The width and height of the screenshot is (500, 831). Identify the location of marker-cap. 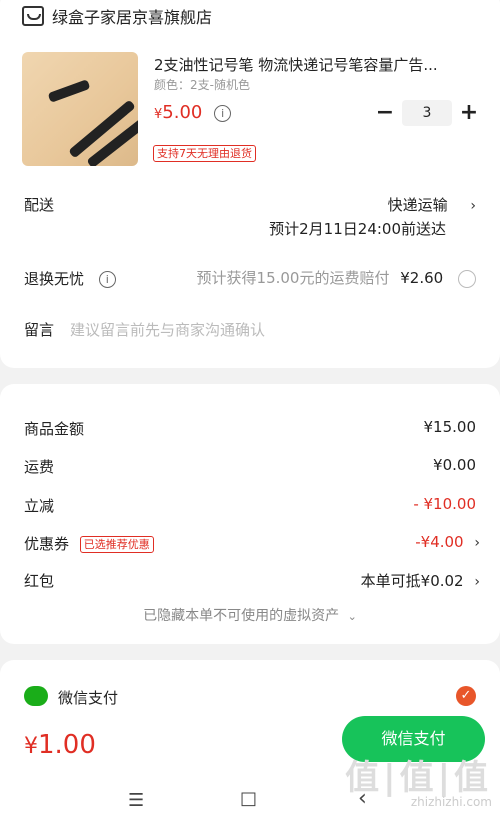
(69, 91).